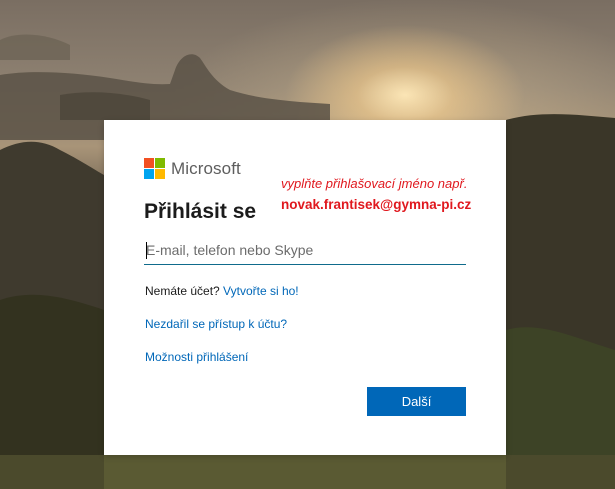  What do you see at coordinates (196, 357) in the screenshot?
I see `signin-options-link: Možnosti přihlášení` at bounding box center [196, 357].